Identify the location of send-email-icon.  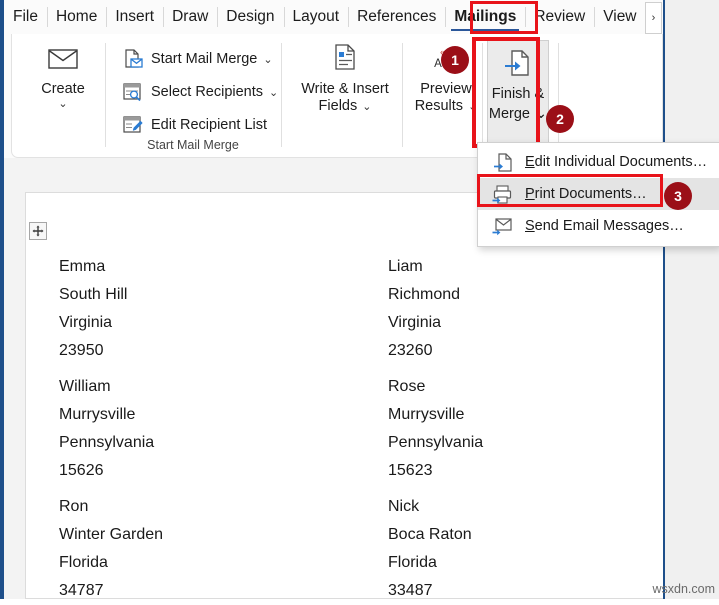
(502, 226).